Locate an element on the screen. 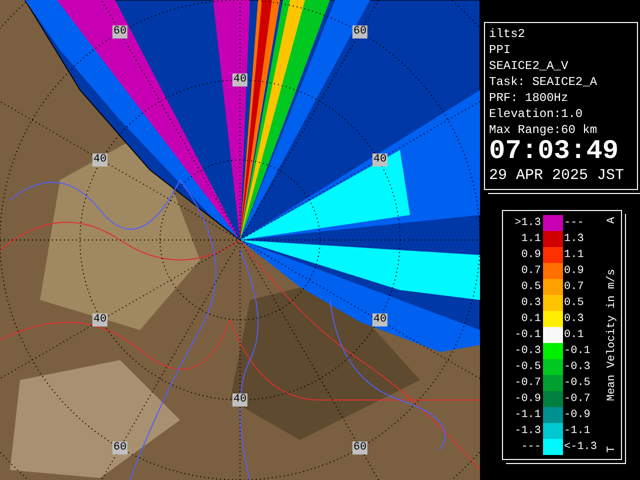  legend-min-label: -0.5 is located at coordinates (528, 367).